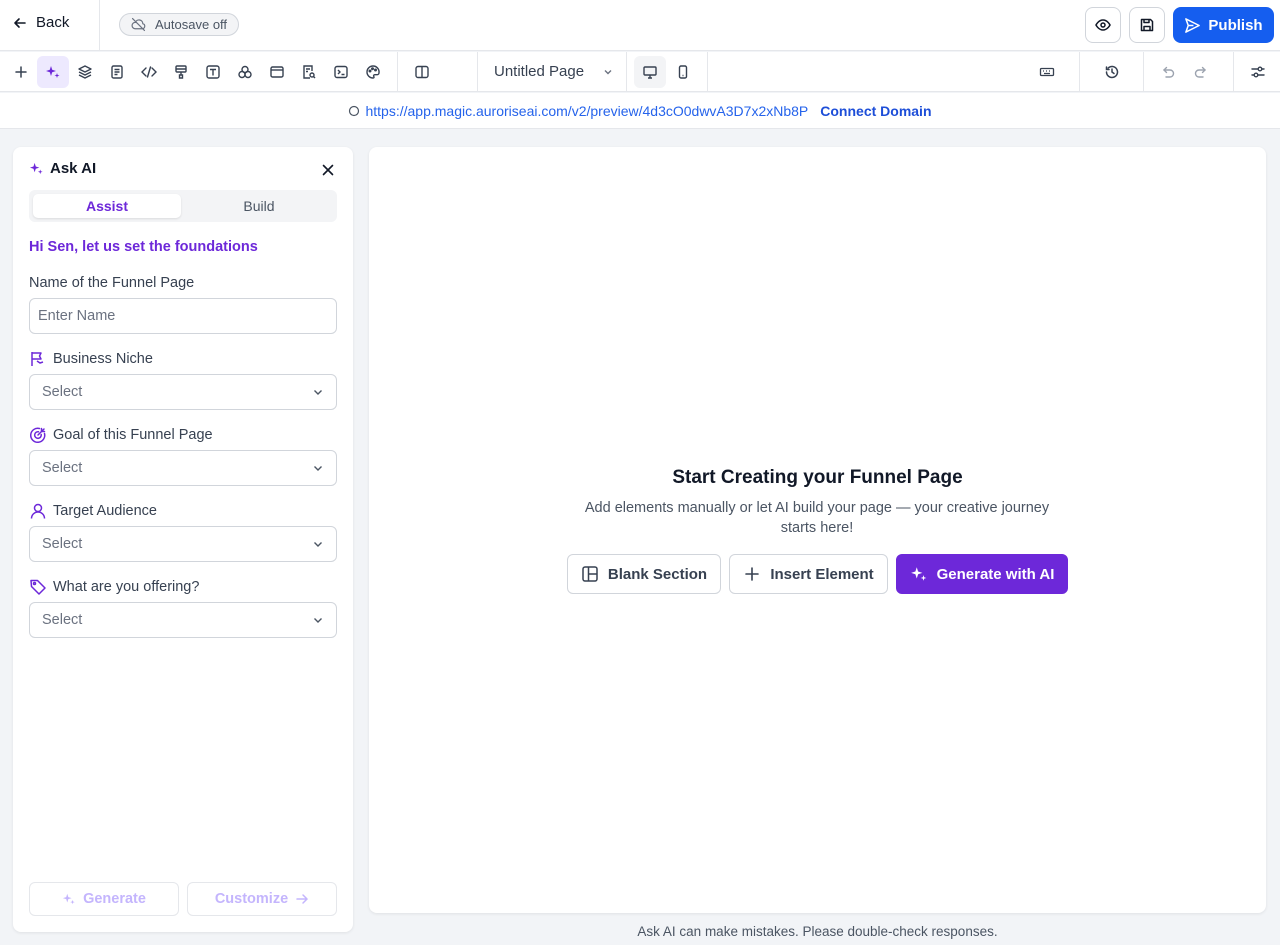 The height and width of the screenshot is (945, 1280). I want to click on code-icon, so click(149, 72).